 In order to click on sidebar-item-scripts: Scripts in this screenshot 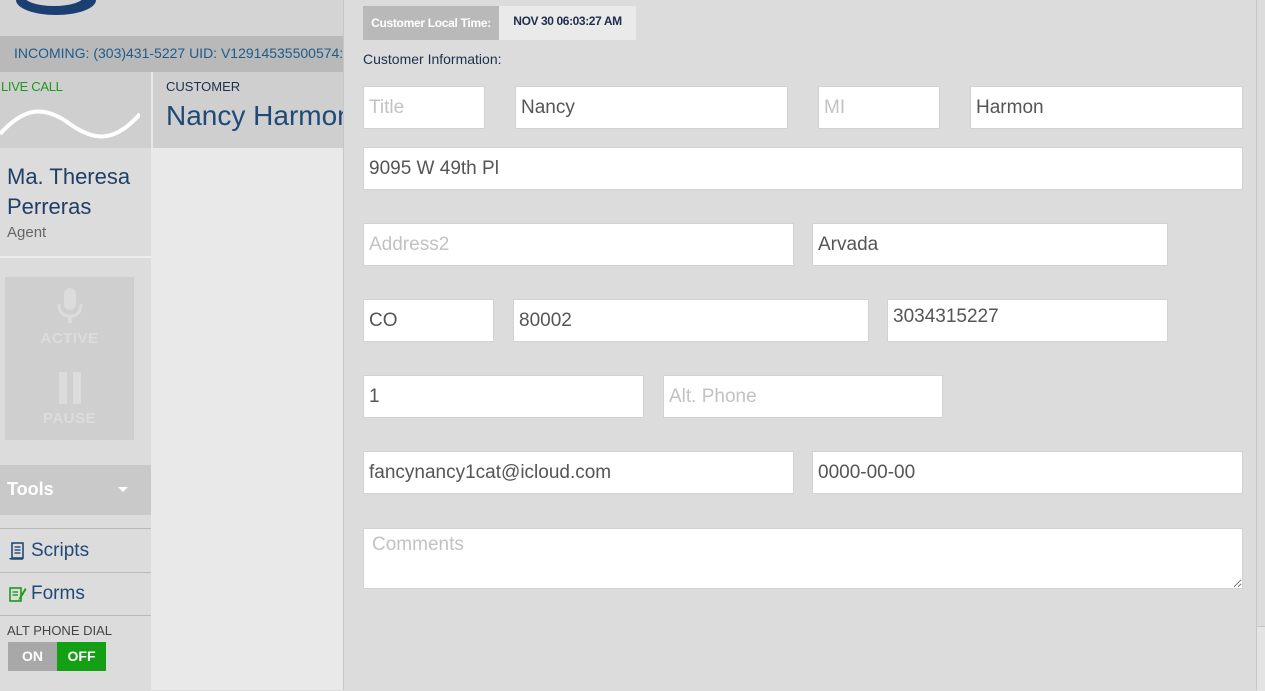, I will do `click(75, 551)`.